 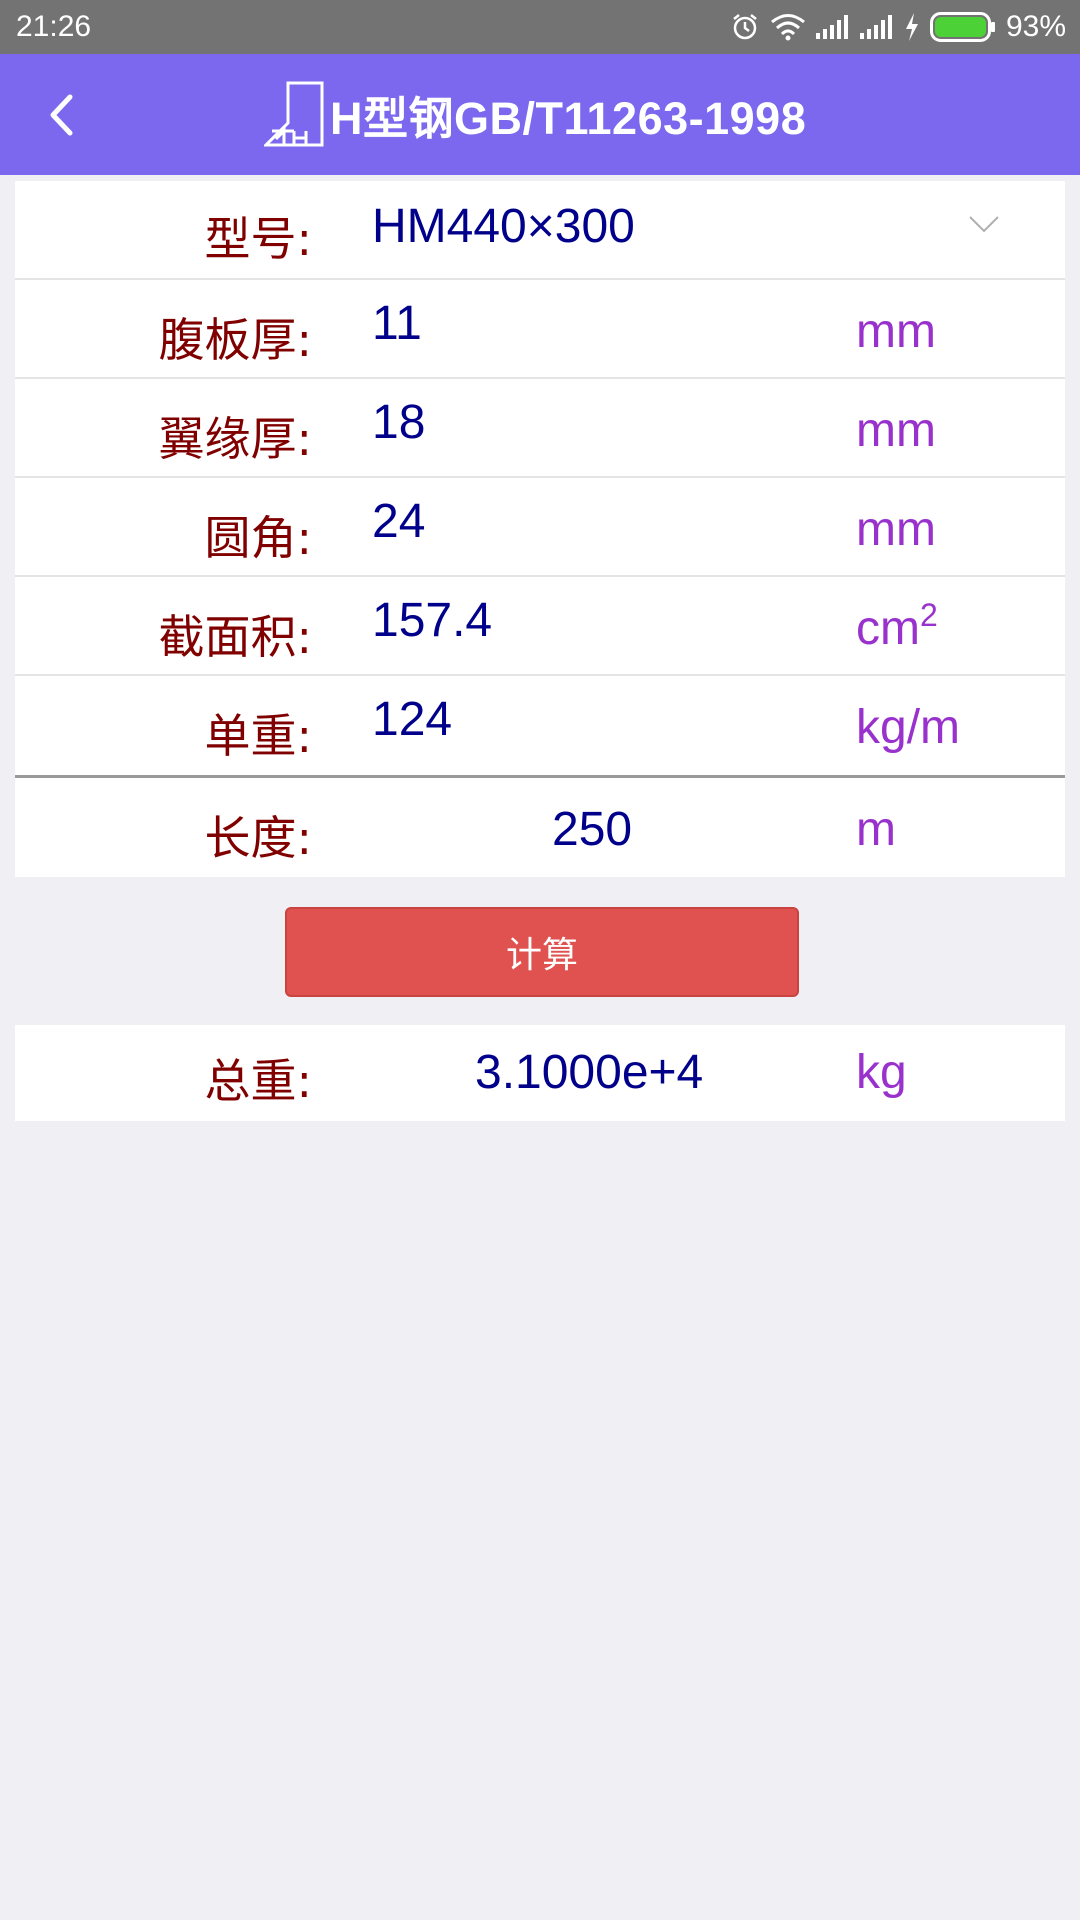 What do you see at coordinates (294, 114) in the screenshot?
I see `steel-section-icon` at bounding box center [294, 114].